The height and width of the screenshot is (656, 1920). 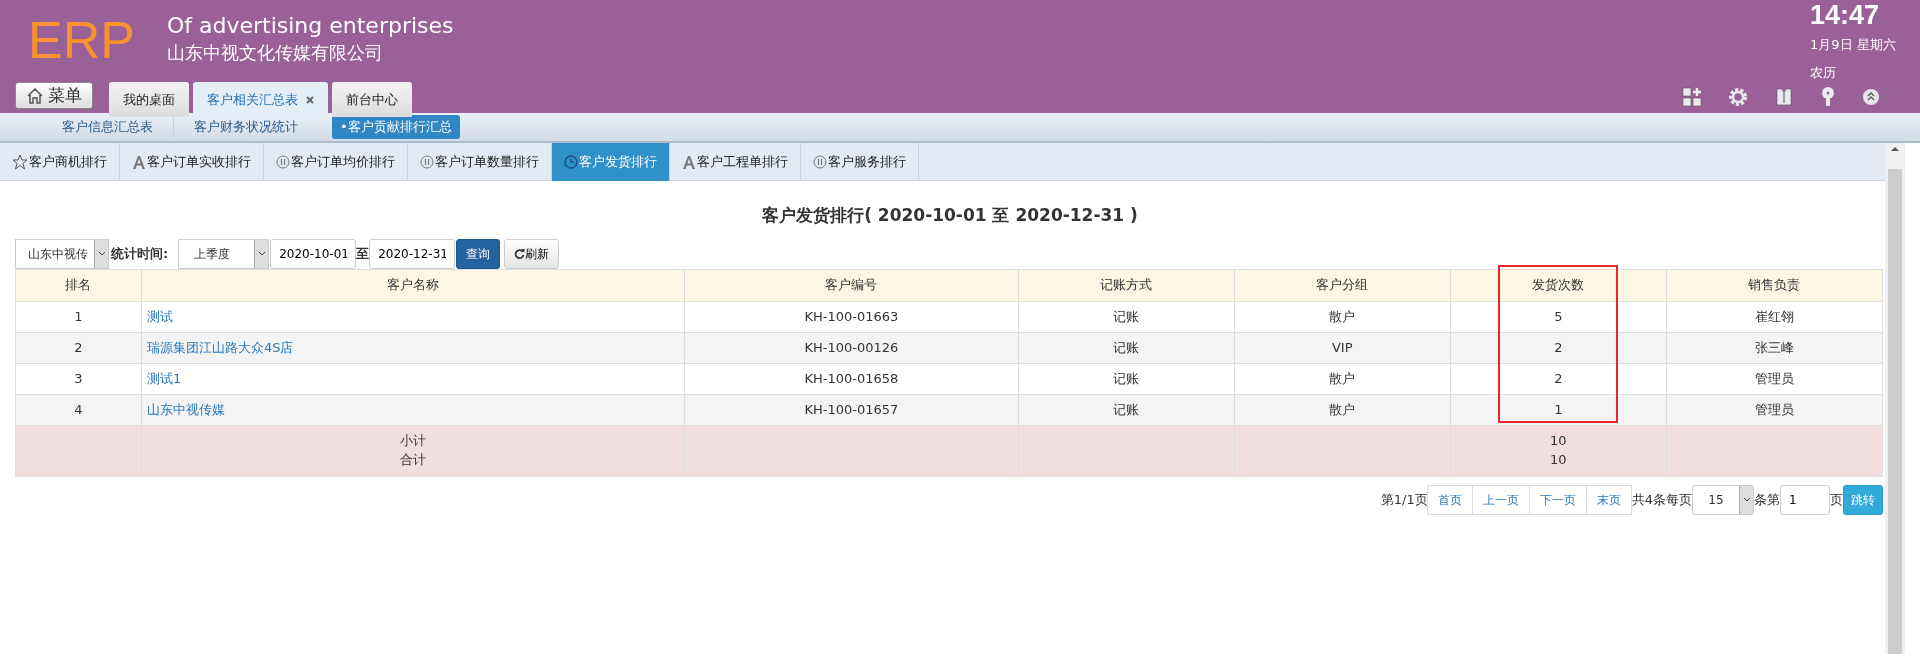 What do you see at coordinates (1845, 15) in the screenshot?
I see `clock-time: 14:47` at bounding box center [1845, 15].